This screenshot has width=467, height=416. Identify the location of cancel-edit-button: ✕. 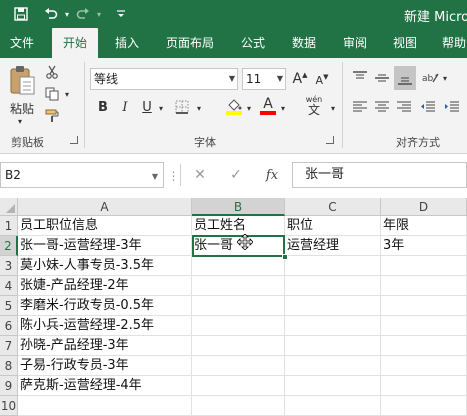
(200, 175).